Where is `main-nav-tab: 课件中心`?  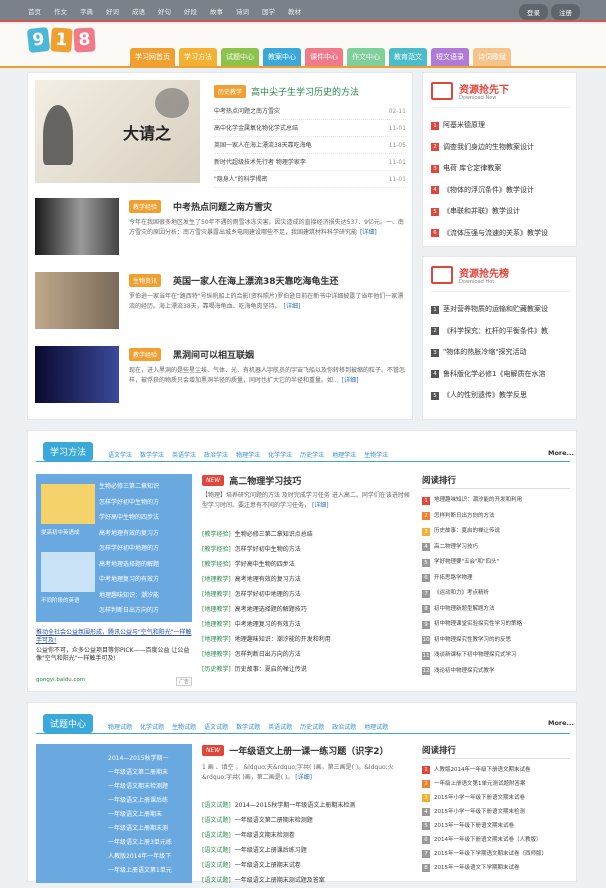
main-nav-tab: 课件中心 is located at coordinates (324, 57).